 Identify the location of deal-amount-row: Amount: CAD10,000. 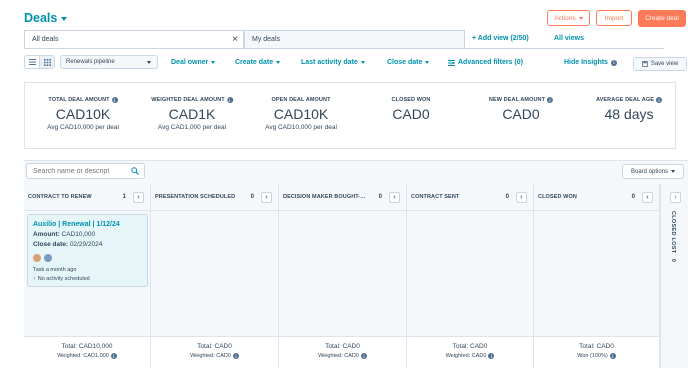
(87, 234).